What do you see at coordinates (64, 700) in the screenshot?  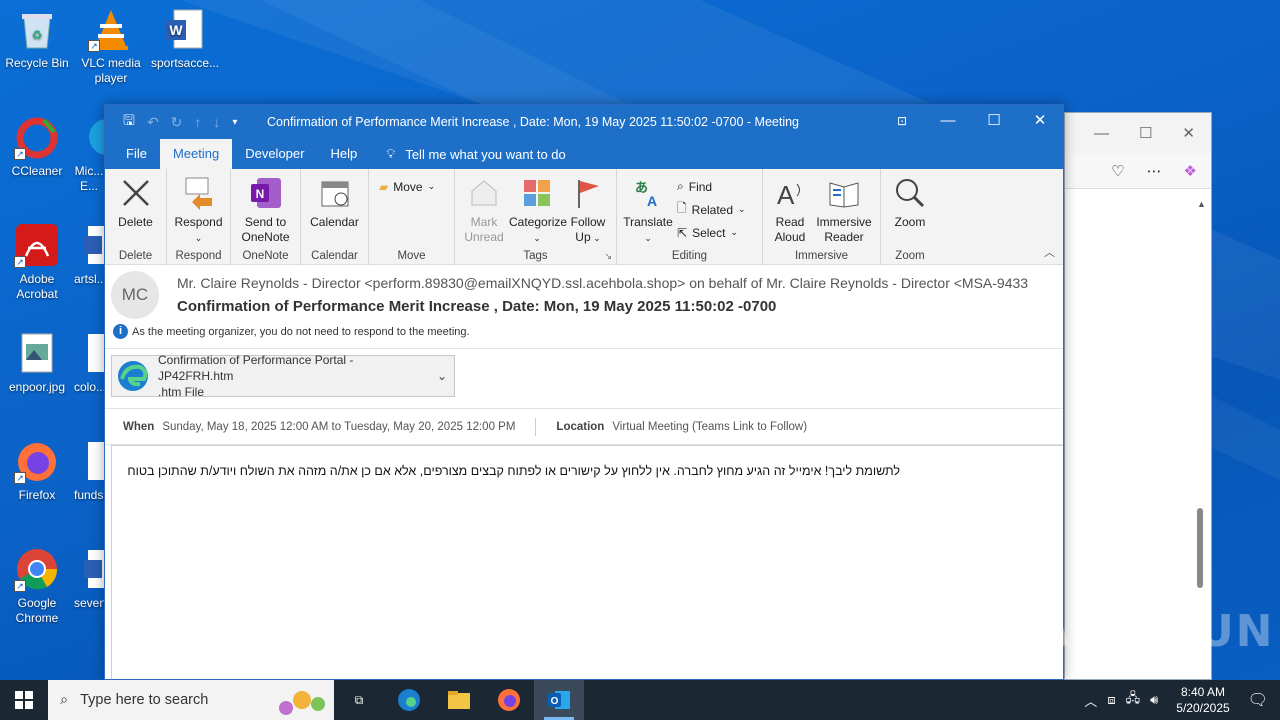 I see `search-icon: ⌕` at bounding box center [64, 700].